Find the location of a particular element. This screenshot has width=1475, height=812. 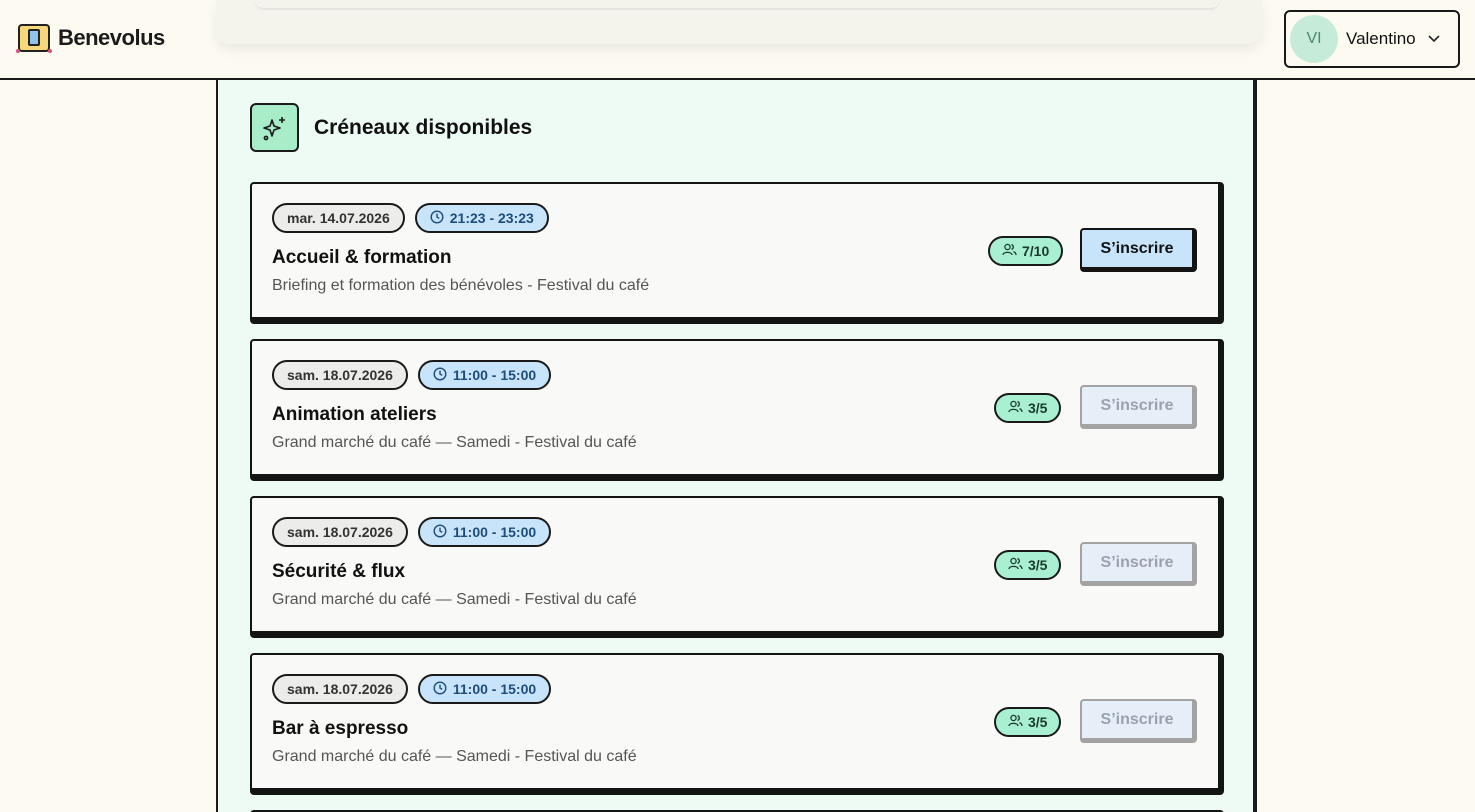

slot-title: Sécurité & flux is located at coordinates (339, 571).